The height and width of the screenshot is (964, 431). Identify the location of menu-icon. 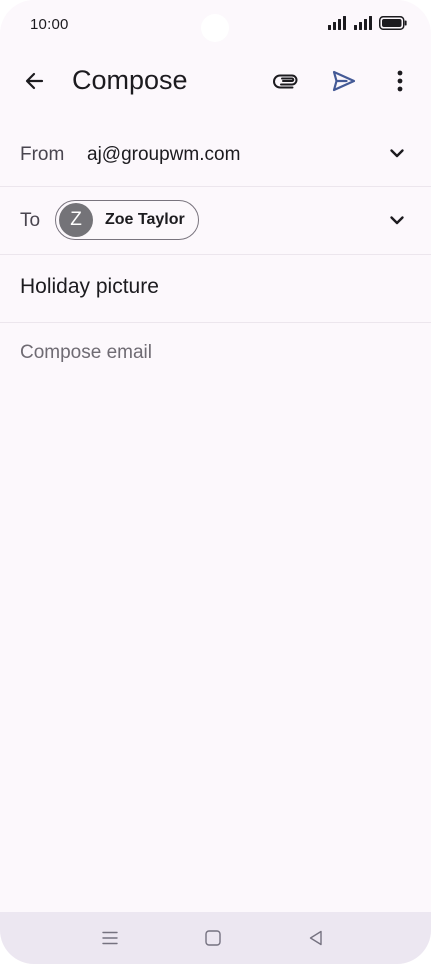
(110, 938).